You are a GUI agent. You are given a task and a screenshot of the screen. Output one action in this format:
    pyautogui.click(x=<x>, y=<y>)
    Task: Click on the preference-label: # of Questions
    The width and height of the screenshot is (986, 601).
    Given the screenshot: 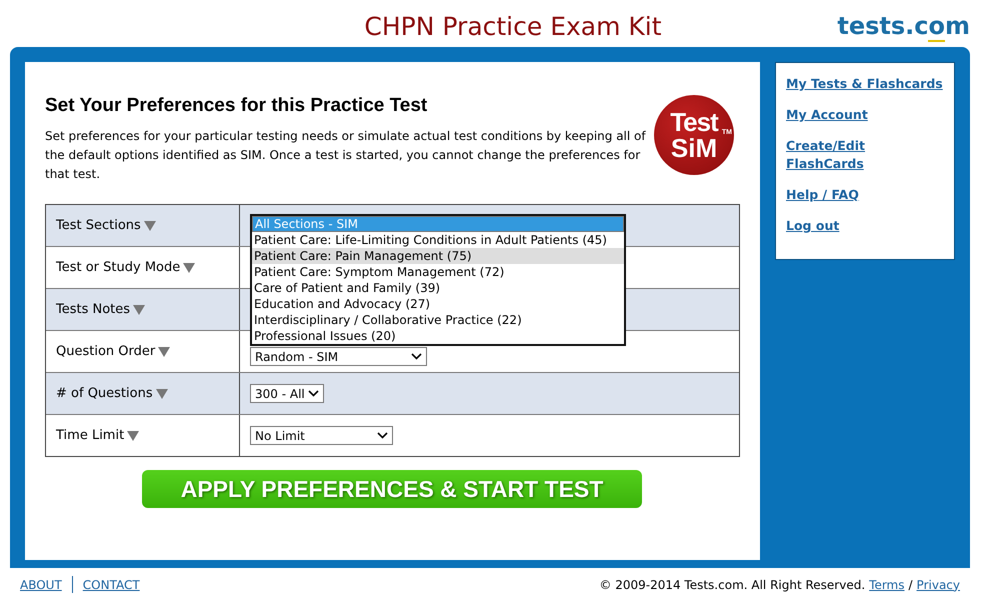 What is the action you would take?
    pyautogui.click(x=104, y=393)
    